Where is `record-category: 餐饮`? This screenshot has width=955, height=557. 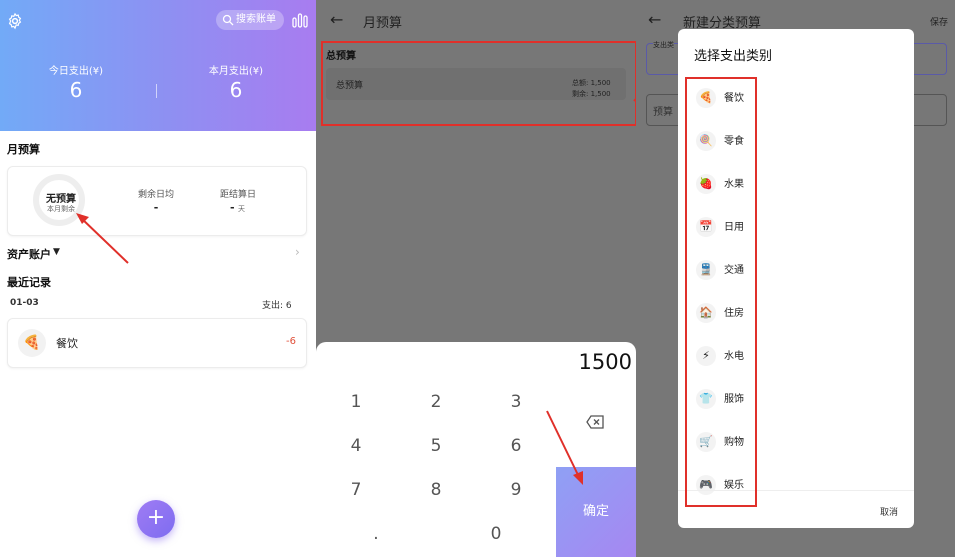
record-category: 餐饮 is located at coordinates (67, 343).